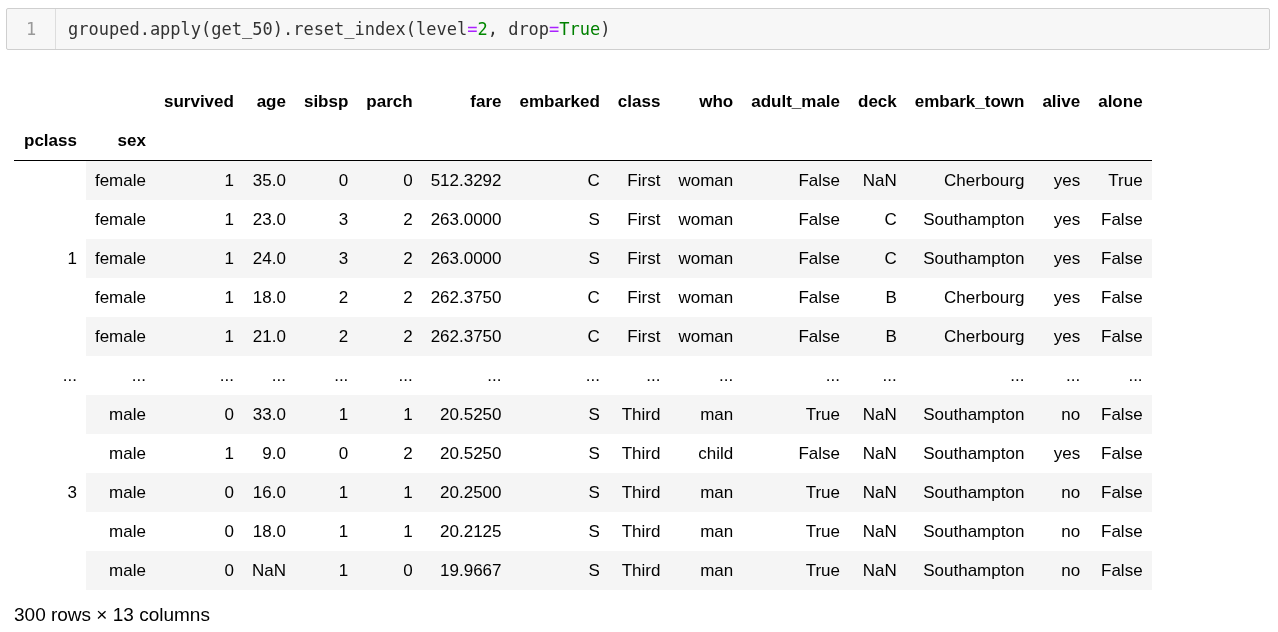 The height and width of the screenshot is (632, 1278). I want to click on column-header: who, so click(716, 101).